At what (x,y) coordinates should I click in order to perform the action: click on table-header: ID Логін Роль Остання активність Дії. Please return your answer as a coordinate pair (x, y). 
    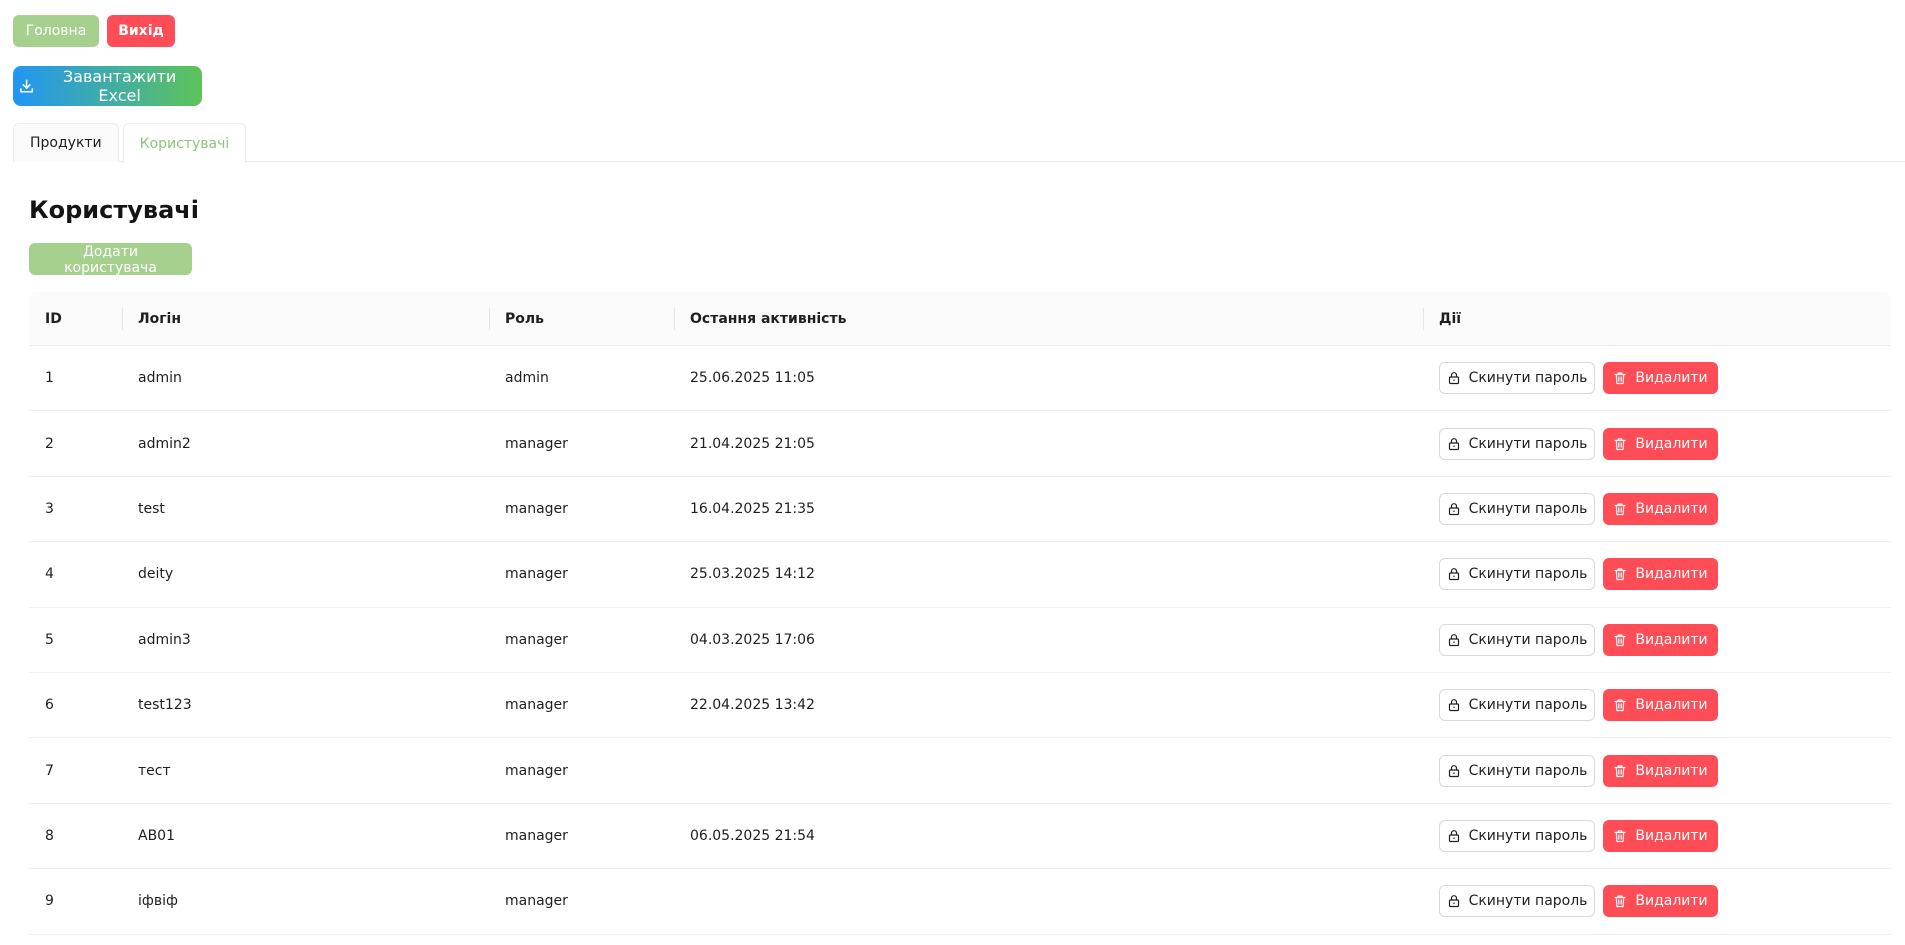
    Looking at the image, I should click on (960, 319).